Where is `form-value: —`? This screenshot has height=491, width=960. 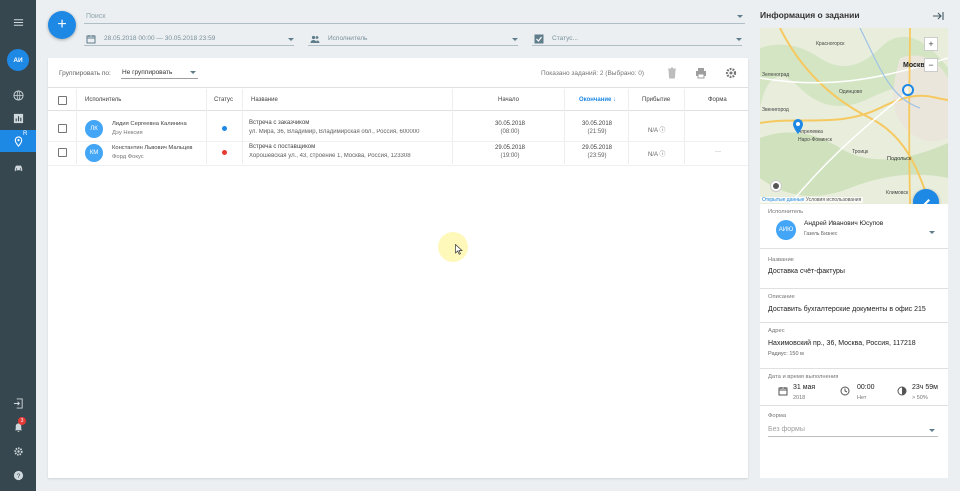 form-value: — is located at coordinates (718, 152).